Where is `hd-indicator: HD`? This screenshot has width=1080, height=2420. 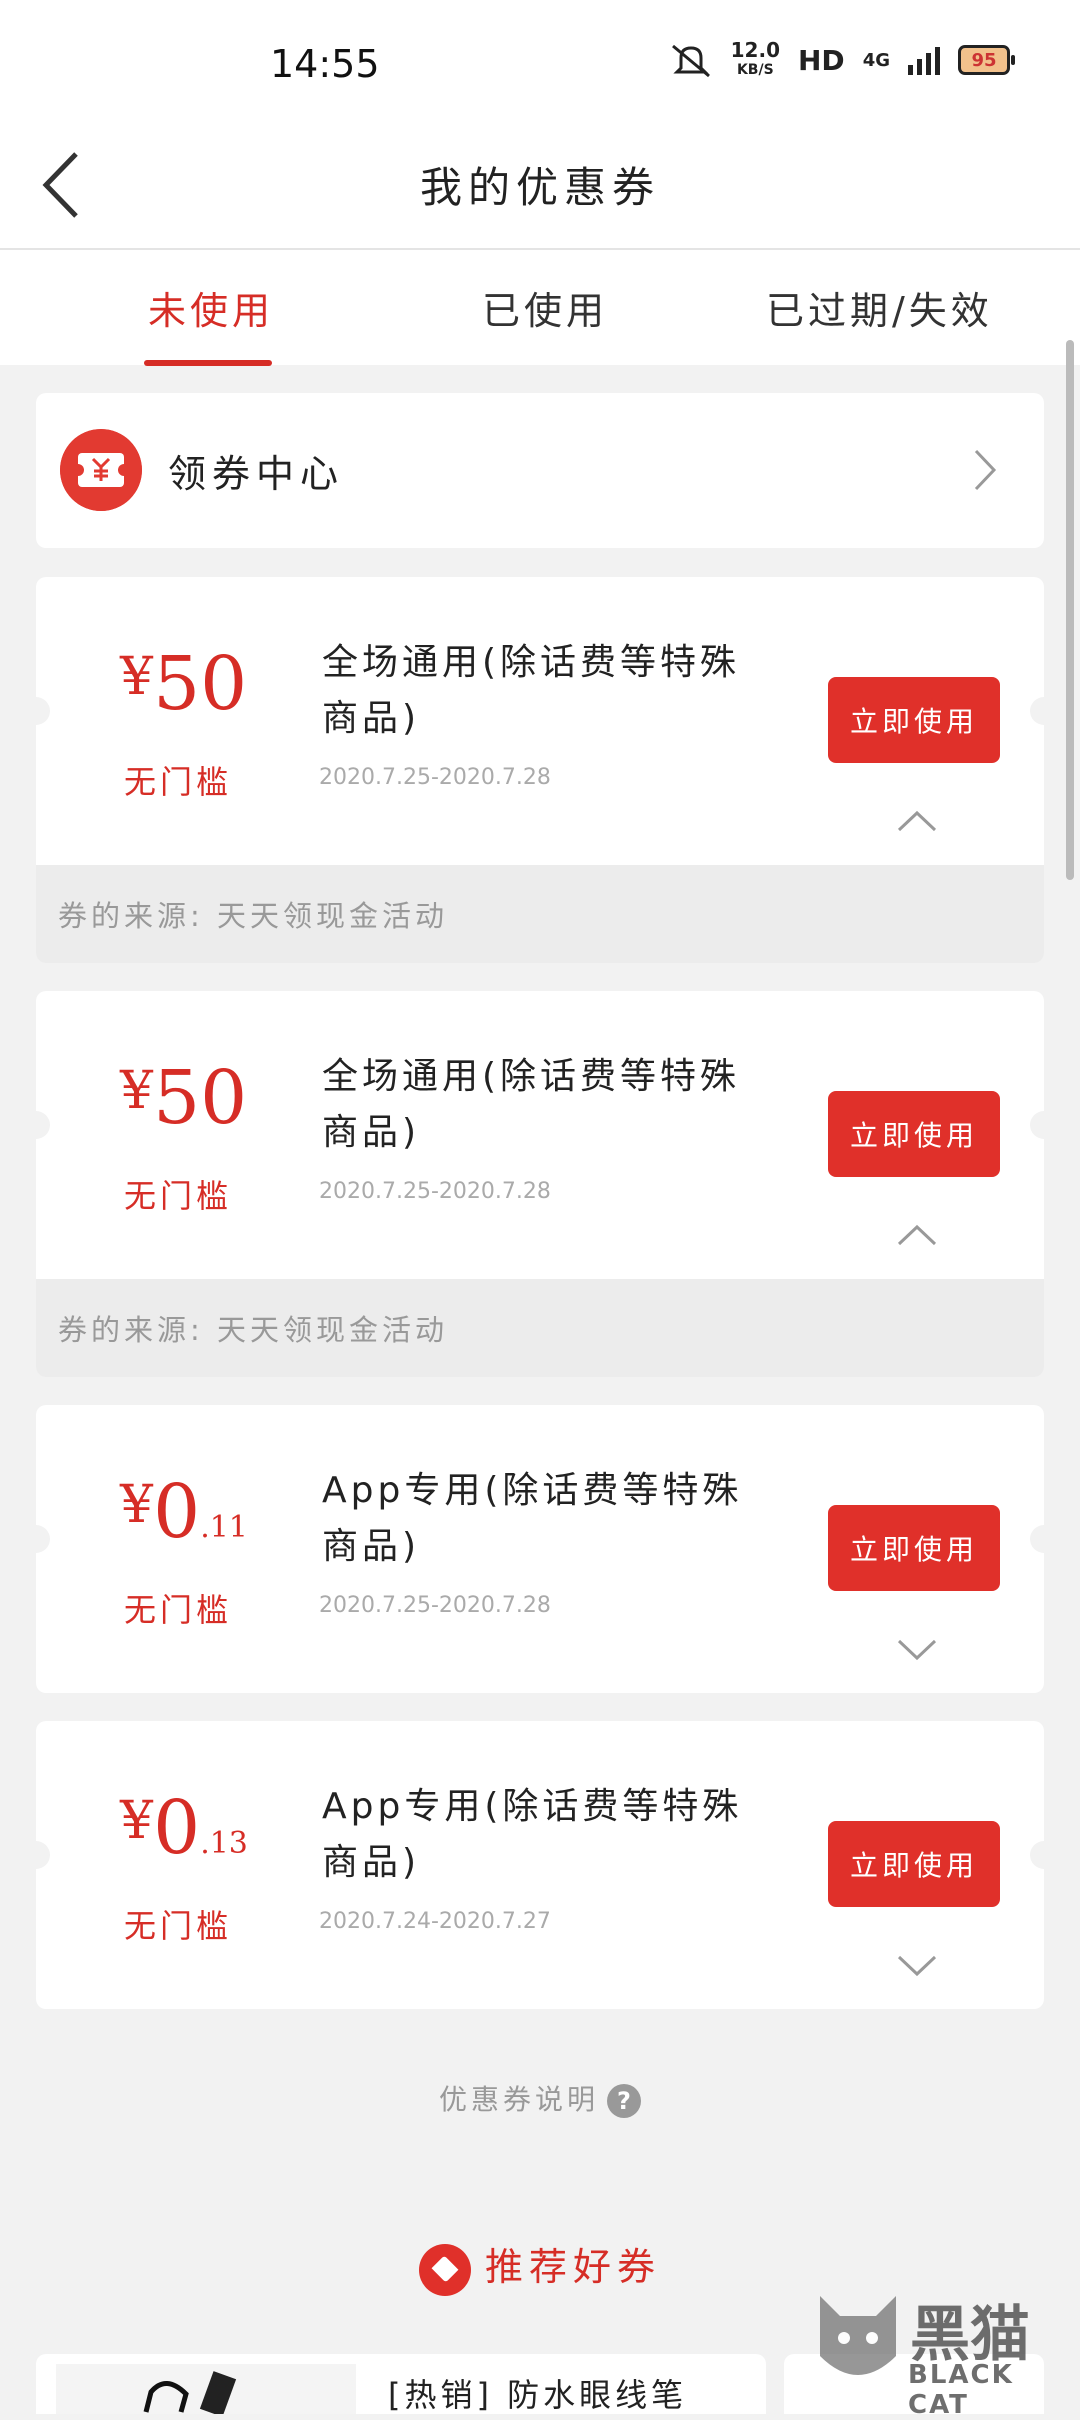 hd-indicator: HD is located at coordinates (821, 60).